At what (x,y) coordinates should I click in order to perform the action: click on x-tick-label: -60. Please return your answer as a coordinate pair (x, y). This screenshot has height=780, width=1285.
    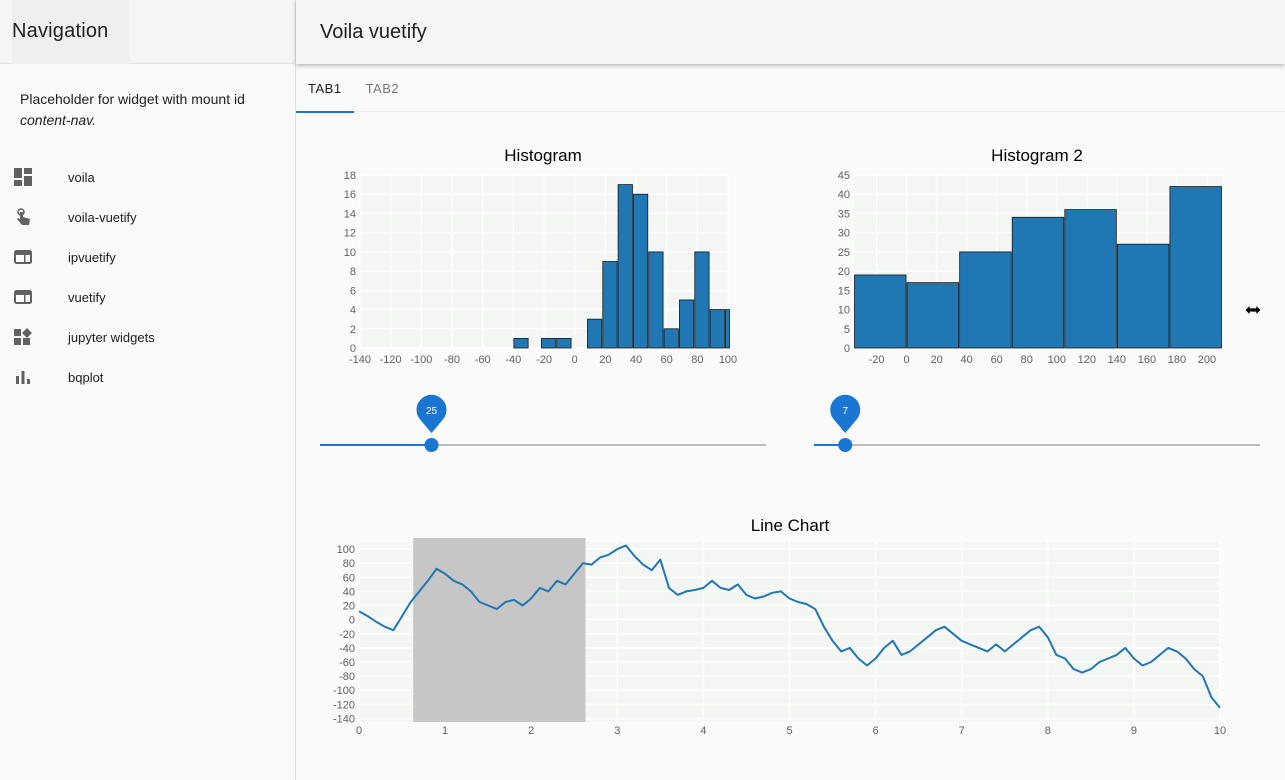
    Looking at the image, I should click on (483, 360).